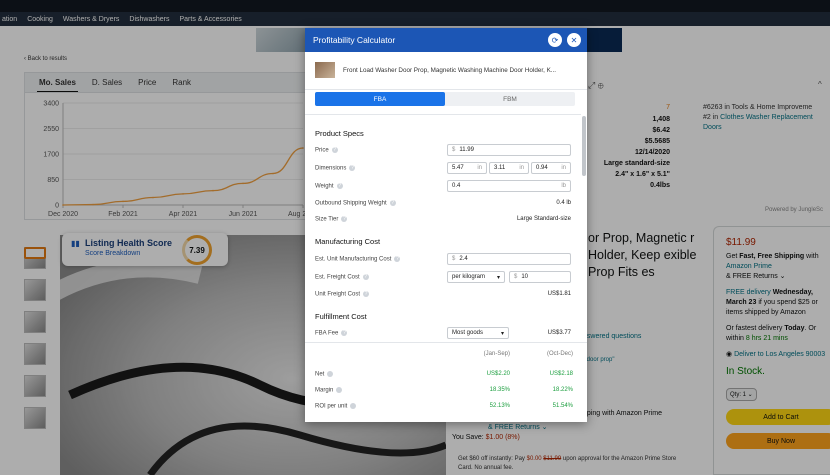  Describe the element at coordinates (348, 241) in the screenshot. I see `manufacturing-cost-title: Manufacturing Cost` at that location.